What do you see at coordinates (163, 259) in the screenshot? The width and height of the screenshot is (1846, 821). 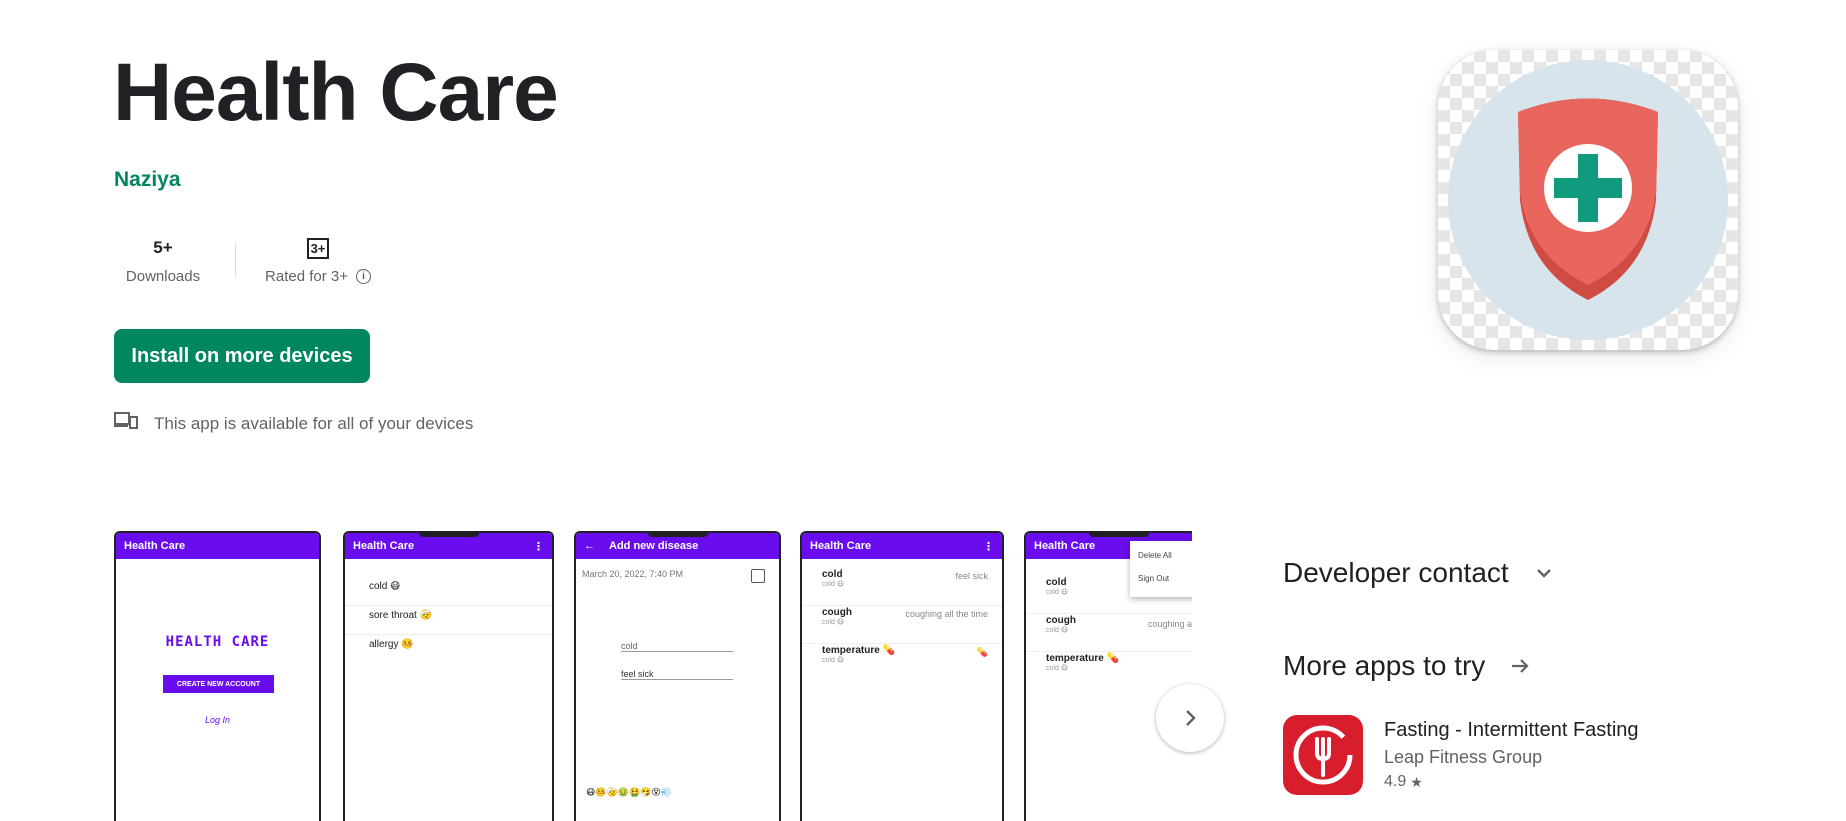 I see `downloads-stat: 5+ Downloads` at bounding box center [163, 259].